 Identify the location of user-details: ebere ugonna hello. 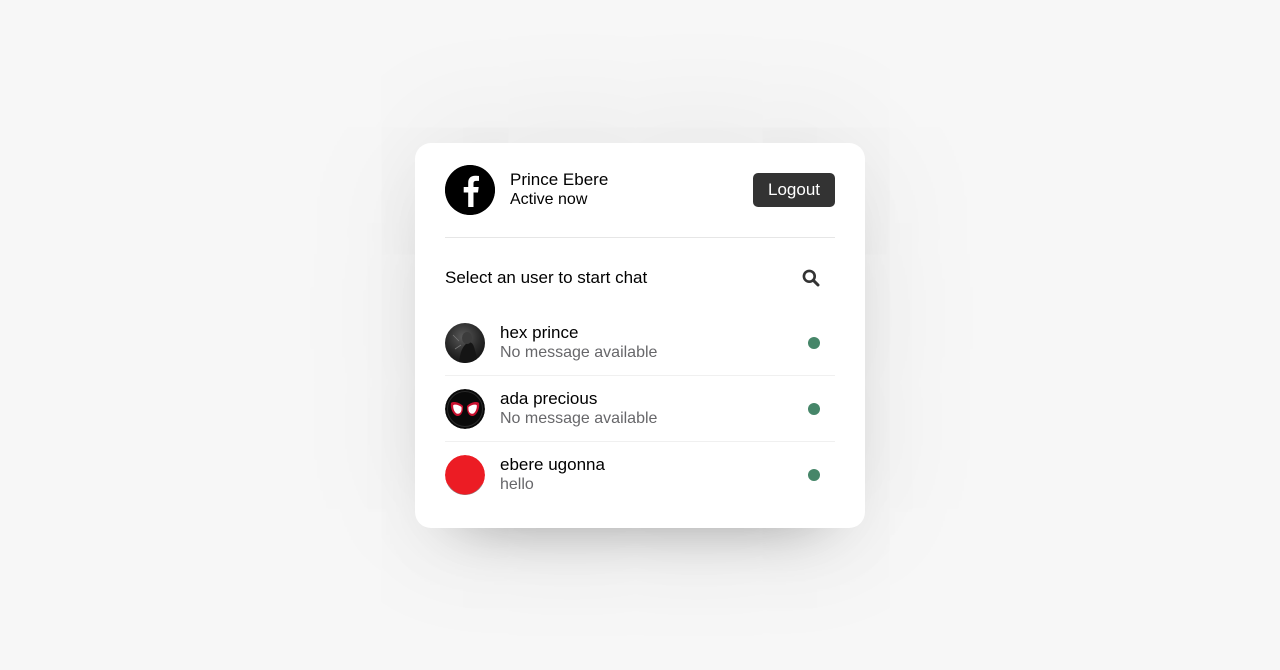
(654, 475).